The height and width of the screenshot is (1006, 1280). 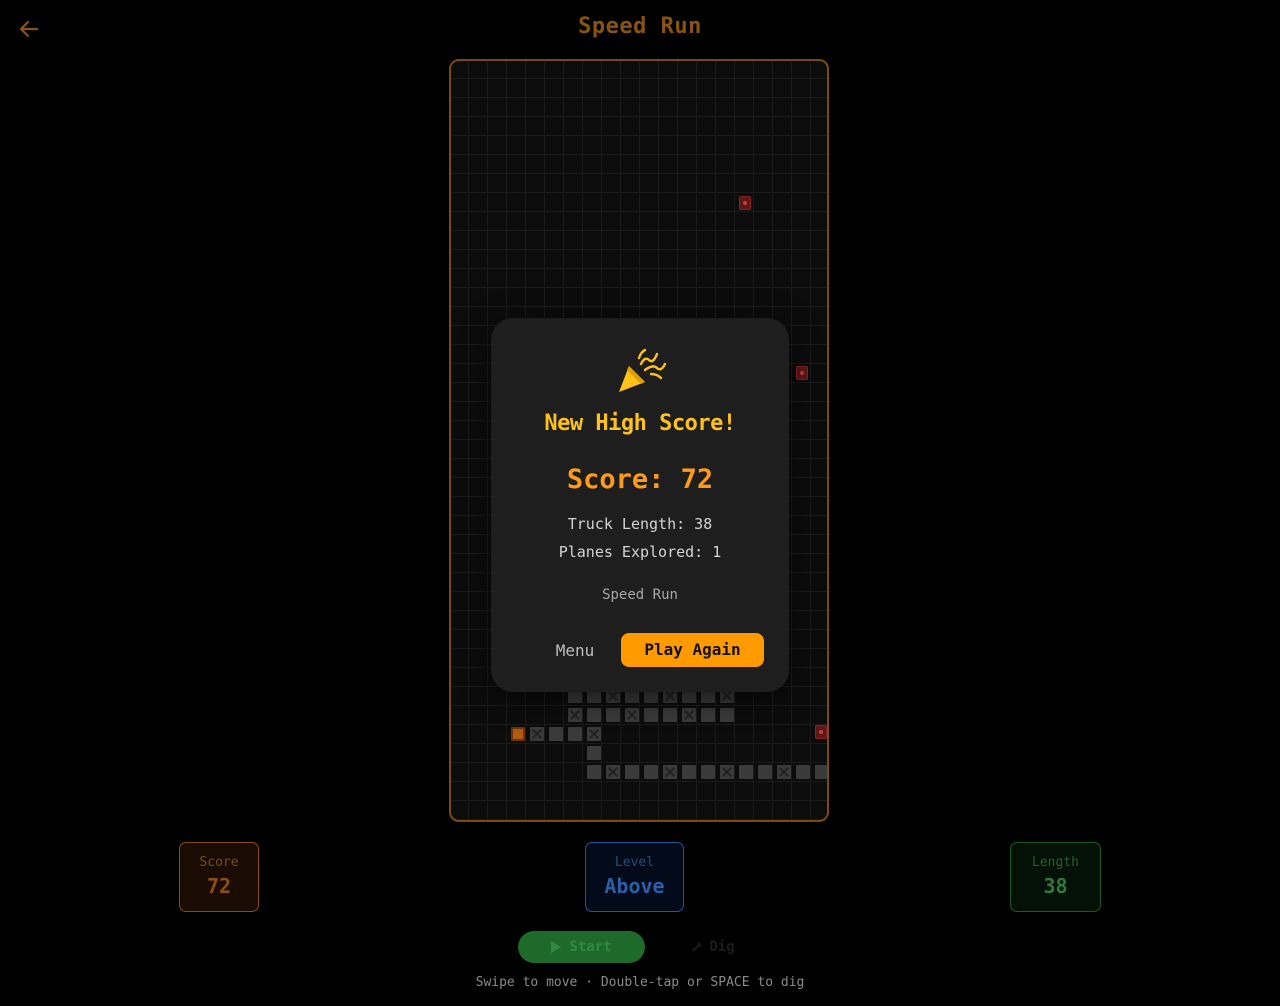 I want to click on party-popper-icon, so click(x=643, y=370).